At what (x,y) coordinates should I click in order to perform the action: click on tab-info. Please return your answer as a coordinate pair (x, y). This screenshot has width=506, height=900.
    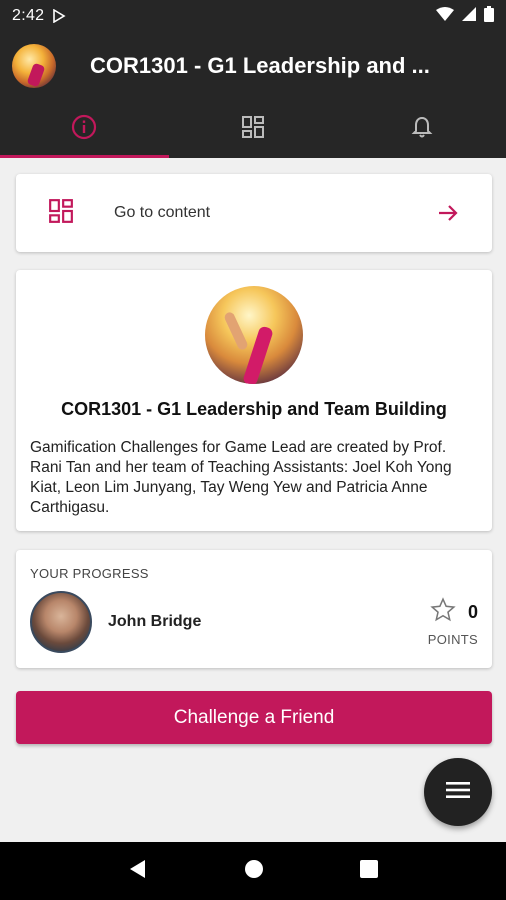
    Looking at the image, I should click on (84, 129).